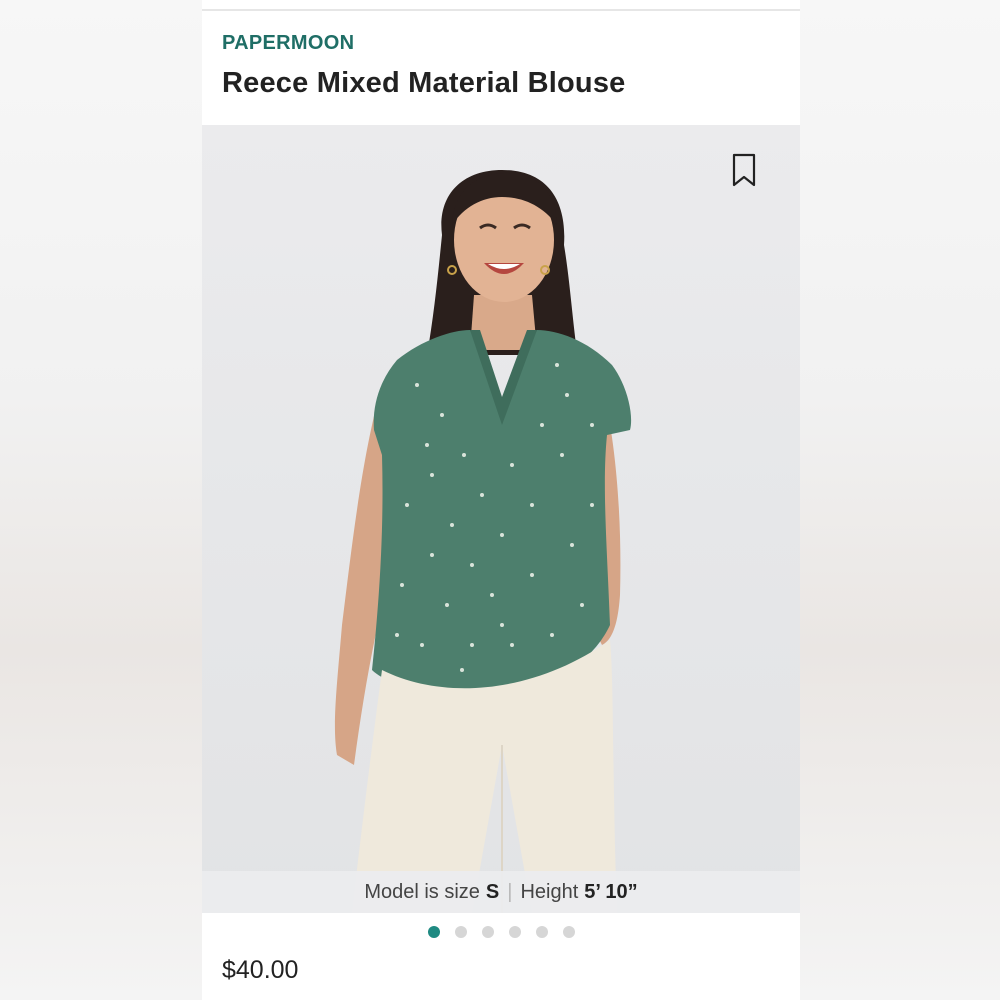  What do you see at coordinates (288, 43) in the screenshot?
I see `brand-name: PAPERMOON` at bounding box center [288, 43].